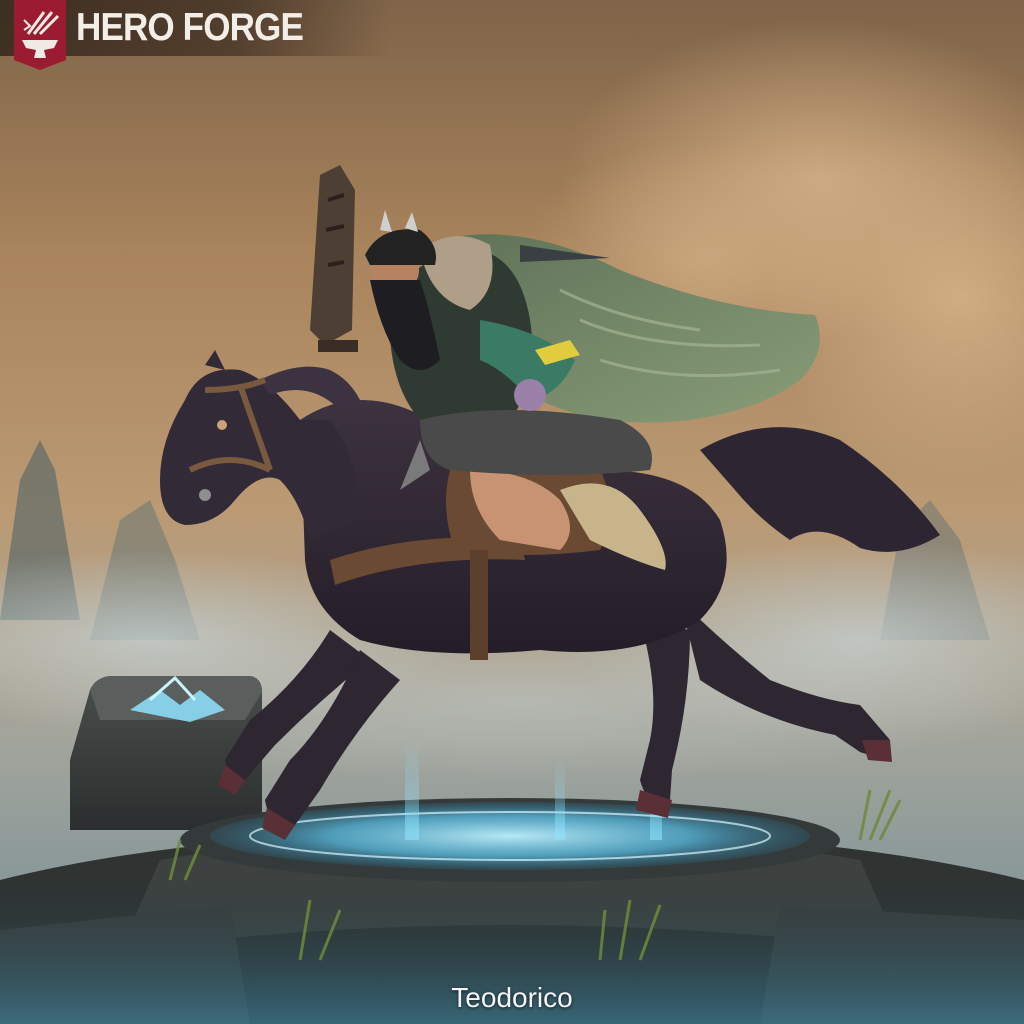 The height and width of the screenshot is (1024, 1024). What do you see at coordinates (40, 35) in the screenshot?
I see `hero-forge-anvil-icon` at bounding box center [40, 35].